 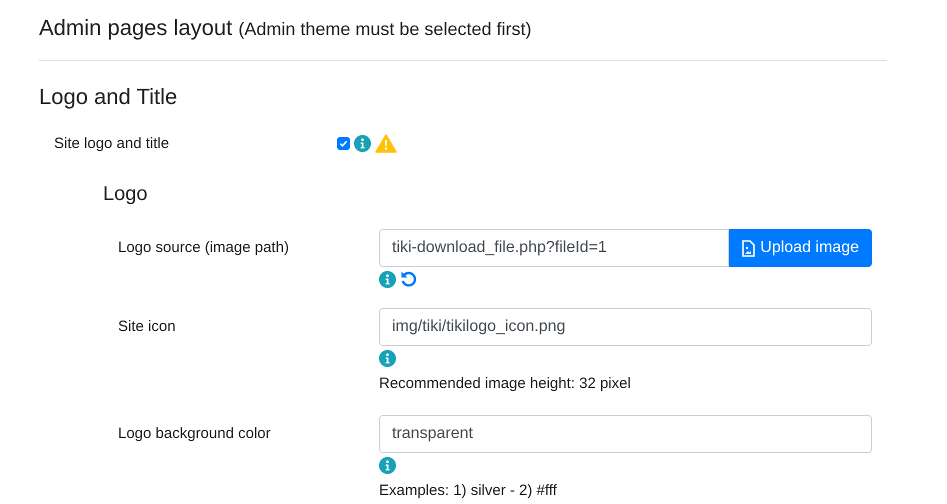 I want to click on section-title: Logo and Title, so click(x=108, y=97).